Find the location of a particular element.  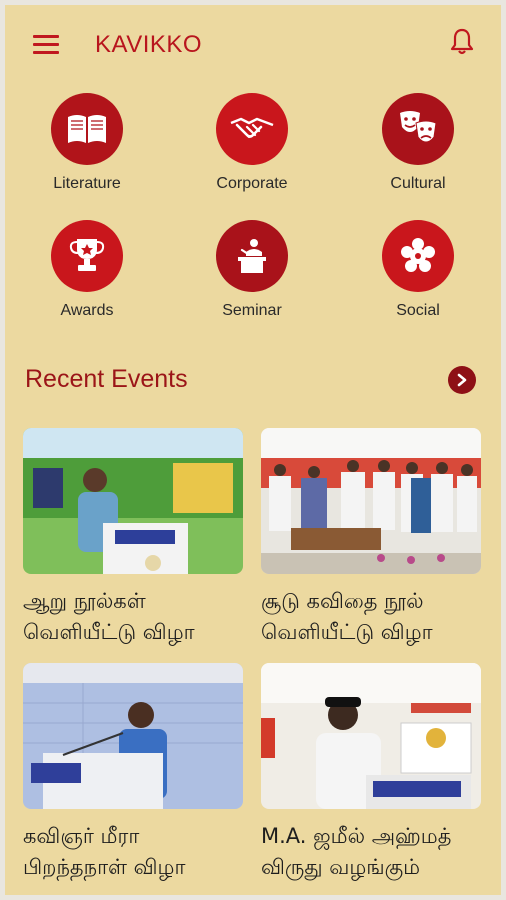

event-caption: M.A. ஜமீல் அஹ்மத் விருது வழங்கும் is located at coordinates (356, 851).